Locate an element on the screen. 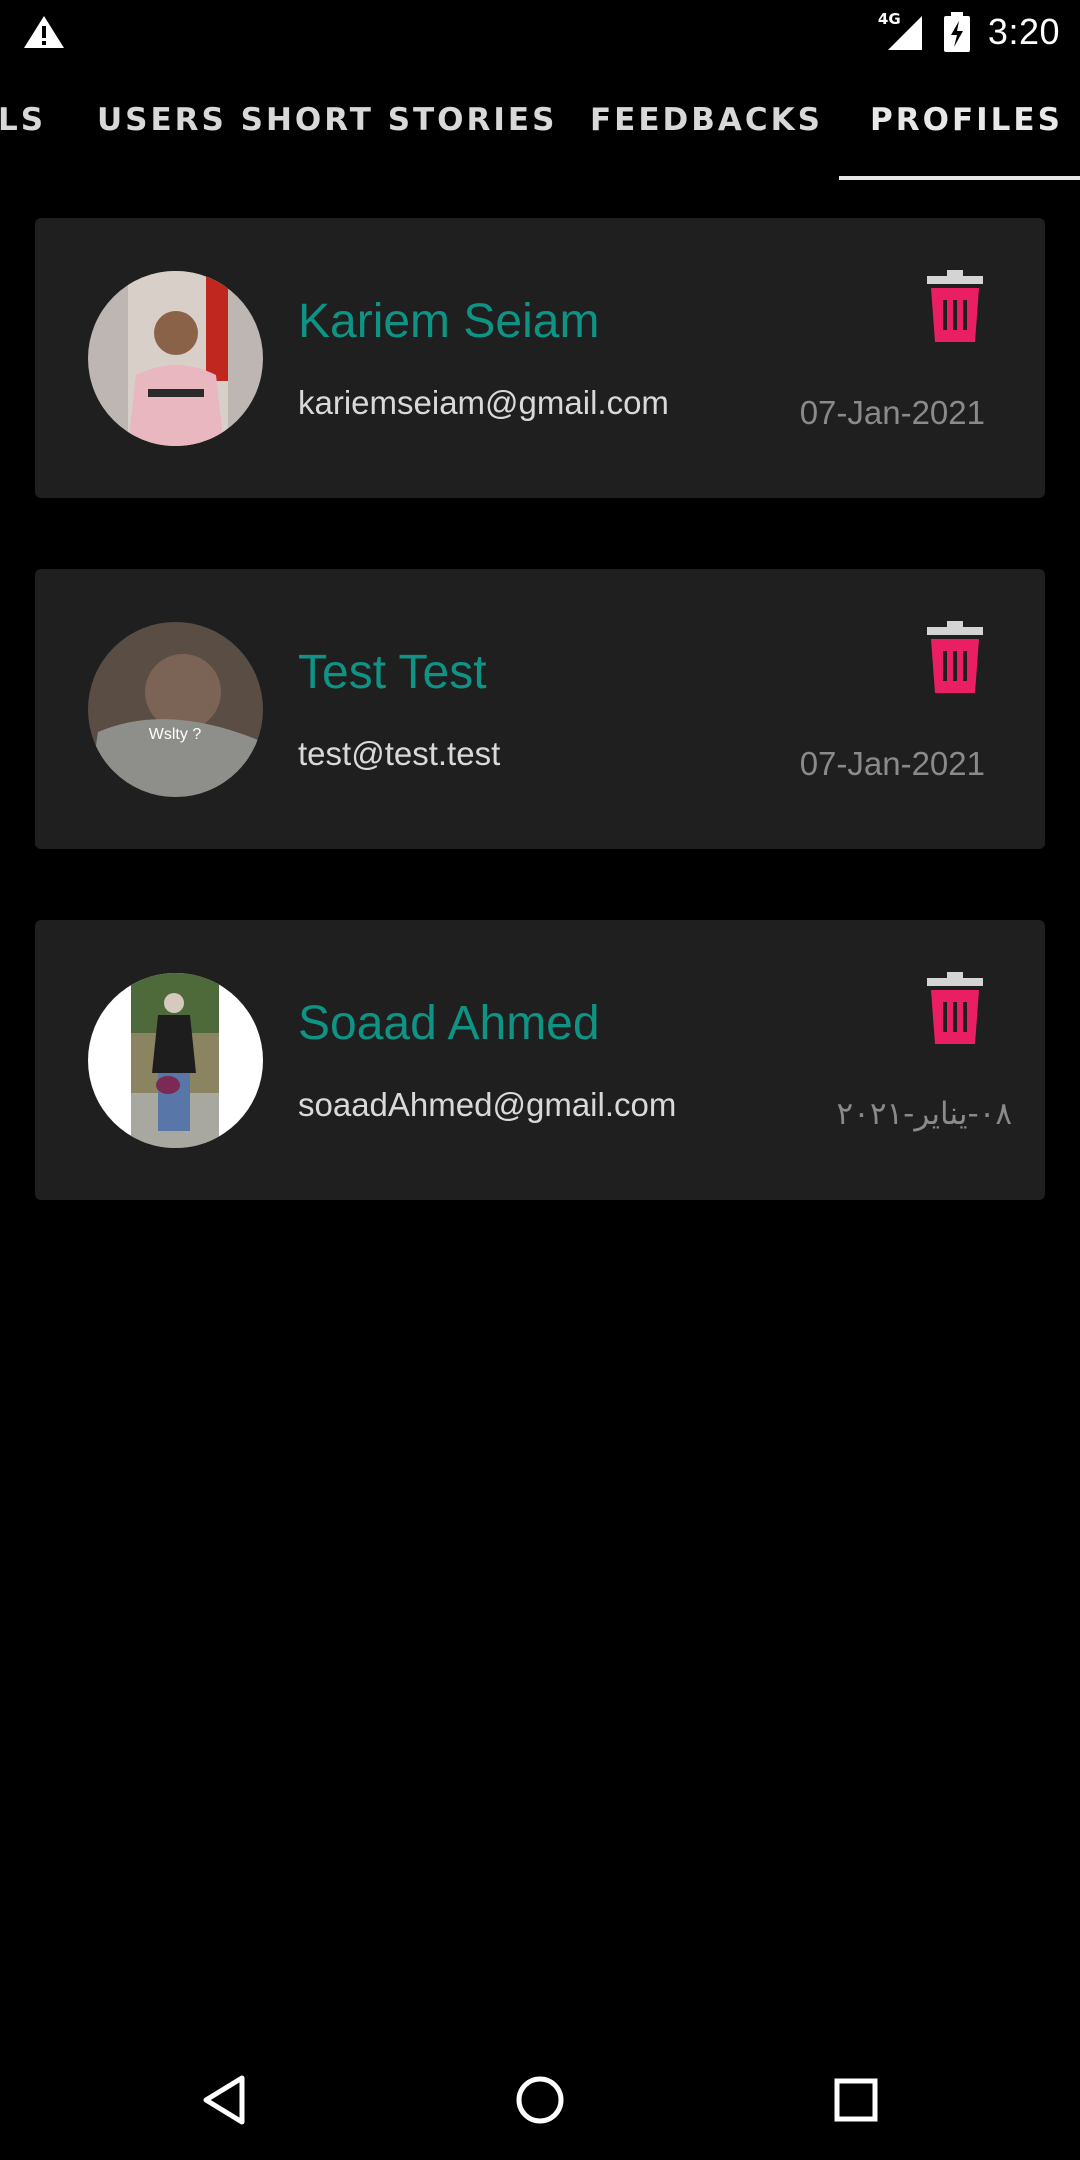 Image resolution: width=1080 pixels, height=2160 pixels. battery-charging-icon is located at coordinates (957, 32).